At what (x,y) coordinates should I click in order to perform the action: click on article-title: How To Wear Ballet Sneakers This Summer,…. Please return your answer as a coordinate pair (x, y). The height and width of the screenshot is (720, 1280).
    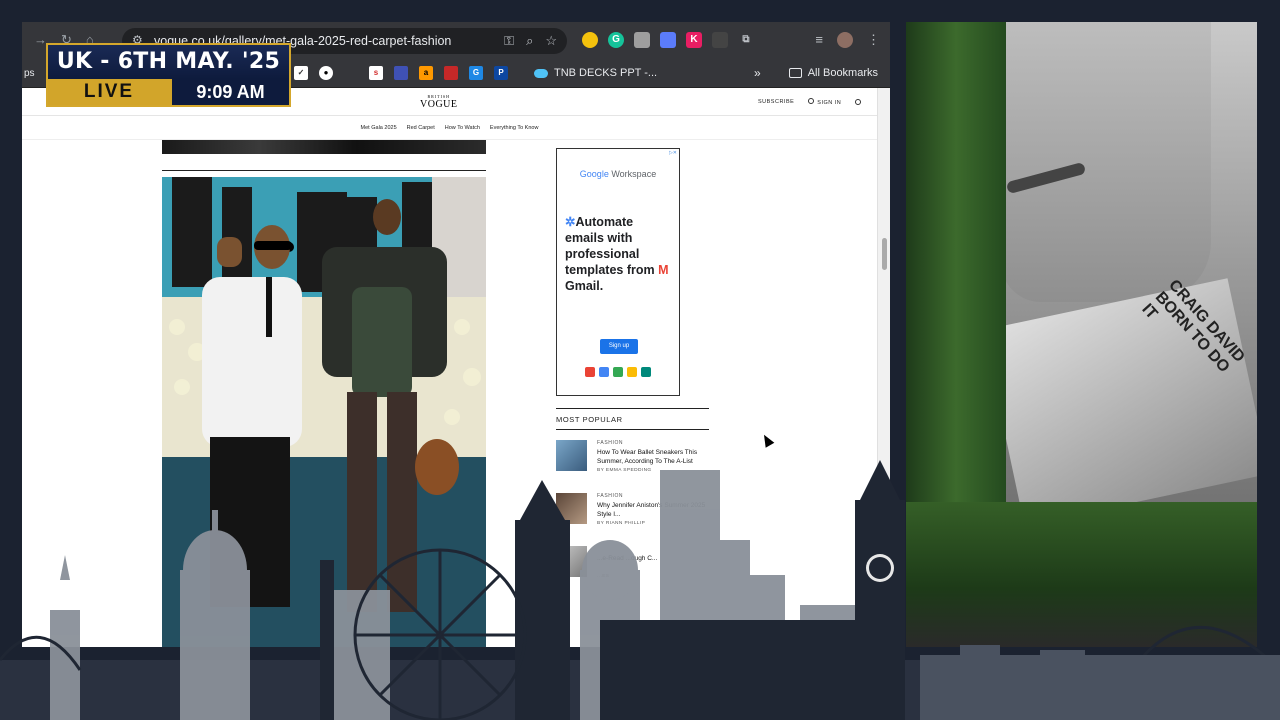
    Looking at the image, I should click on (654, 457).